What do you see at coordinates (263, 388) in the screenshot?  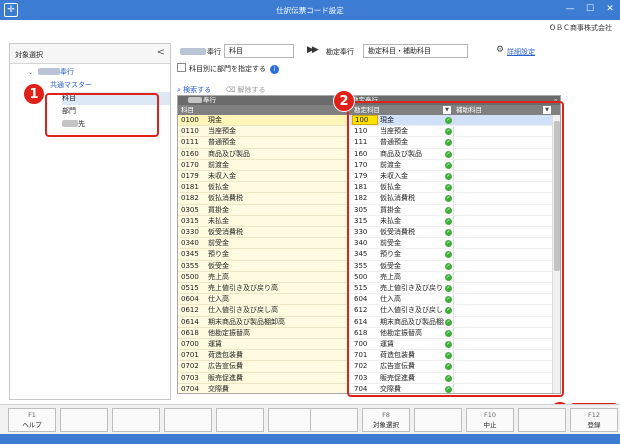 I see `source-cell: 0704 交際費` at bounding box center [263, 388].